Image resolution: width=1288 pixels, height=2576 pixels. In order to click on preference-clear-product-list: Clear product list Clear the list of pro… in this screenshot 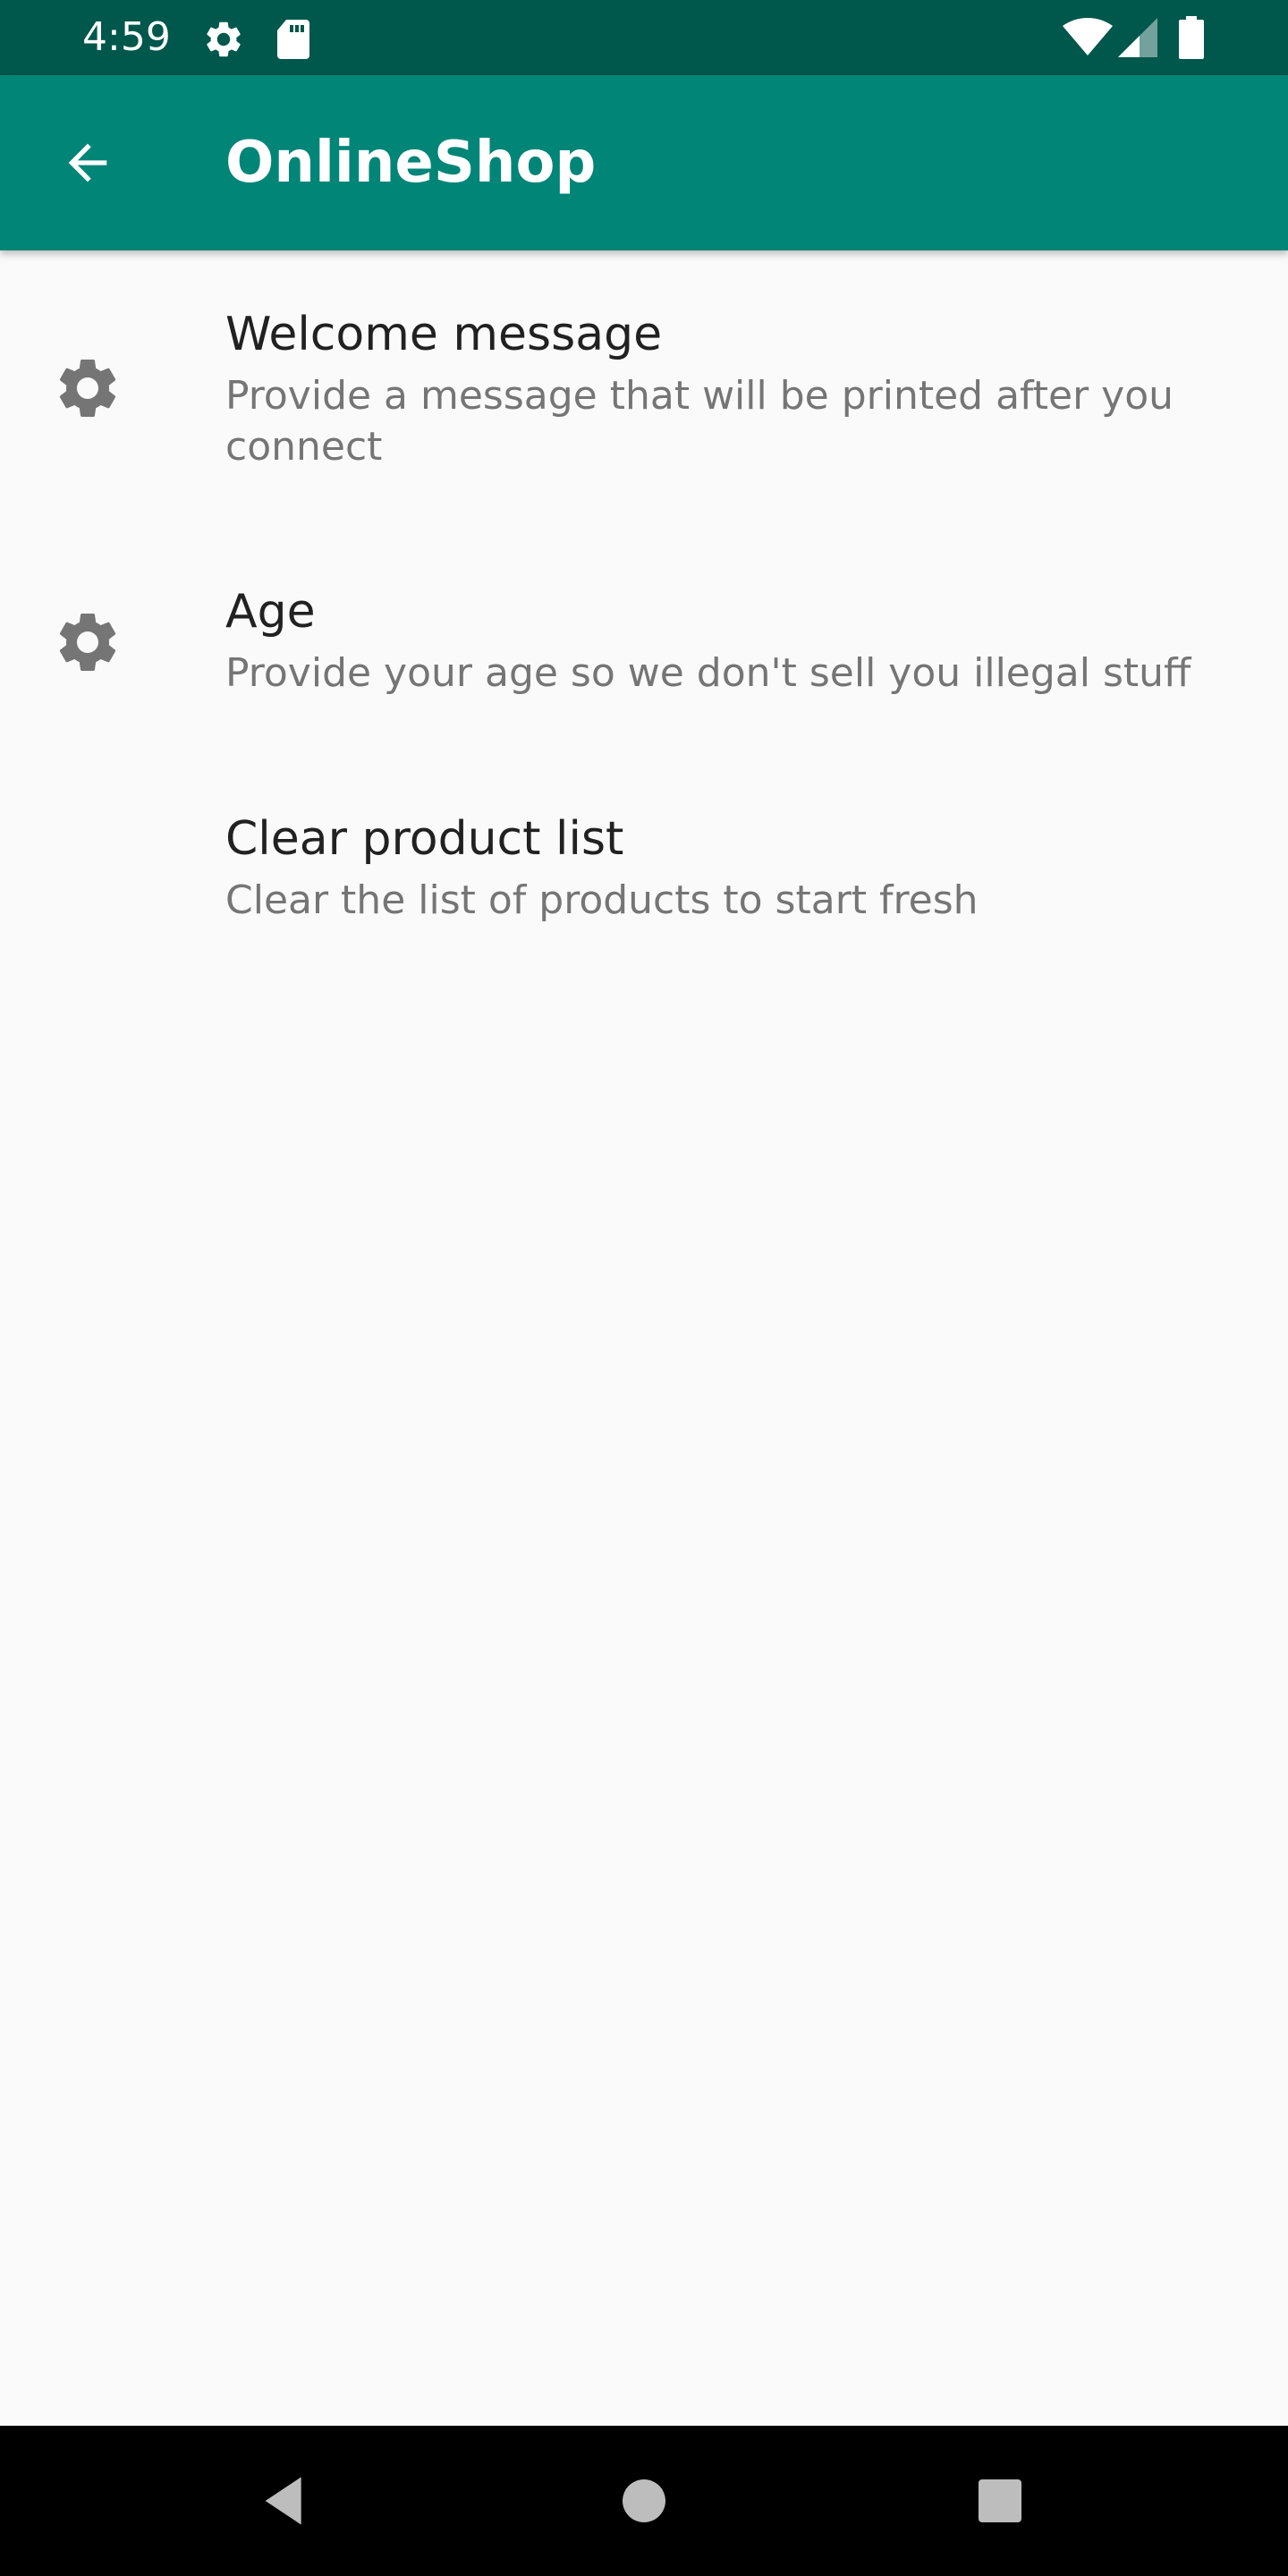, I will do `click(644, 863)`.